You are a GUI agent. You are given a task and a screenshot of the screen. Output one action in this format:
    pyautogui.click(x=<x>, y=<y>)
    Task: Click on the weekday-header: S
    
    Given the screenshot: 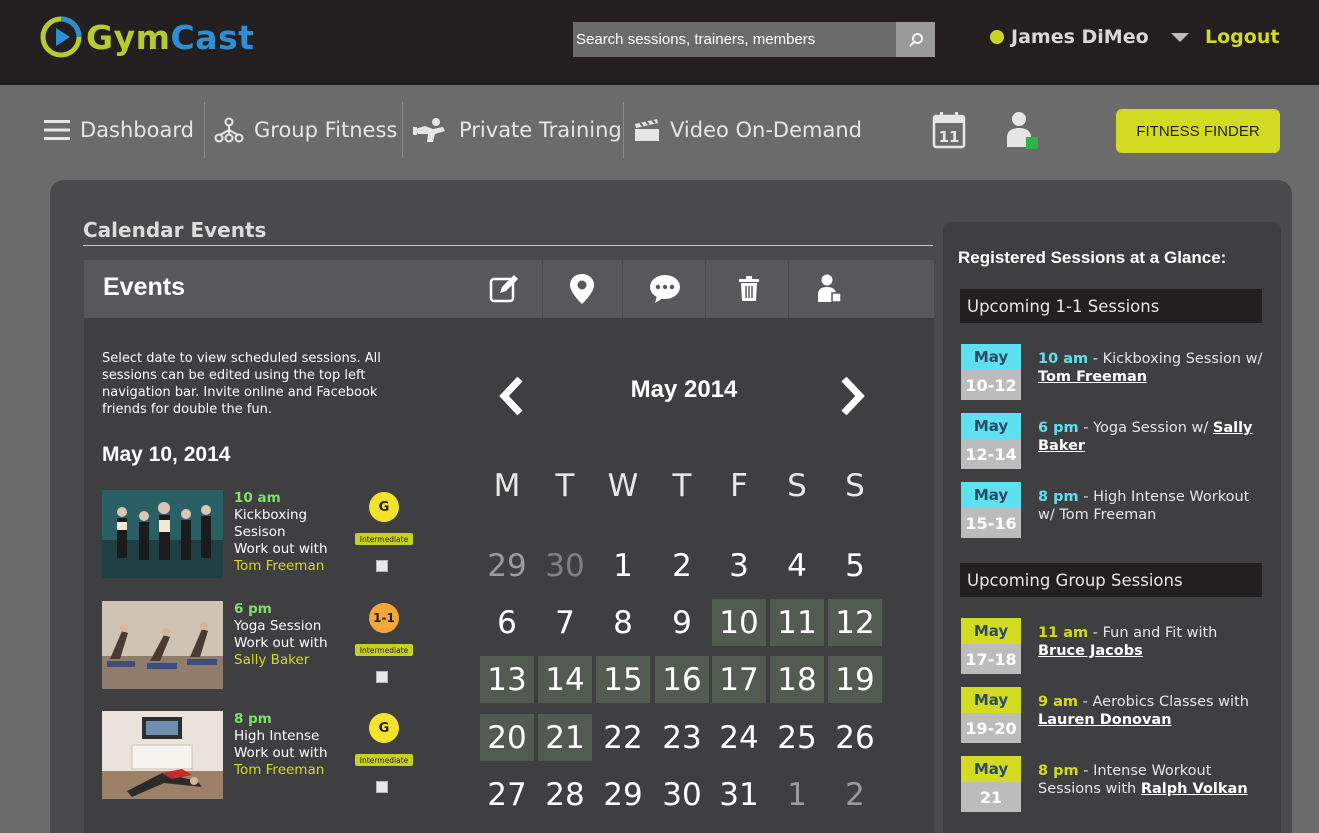 What is the action you would take?
    pyautogui.click(x=797, y=486)
    